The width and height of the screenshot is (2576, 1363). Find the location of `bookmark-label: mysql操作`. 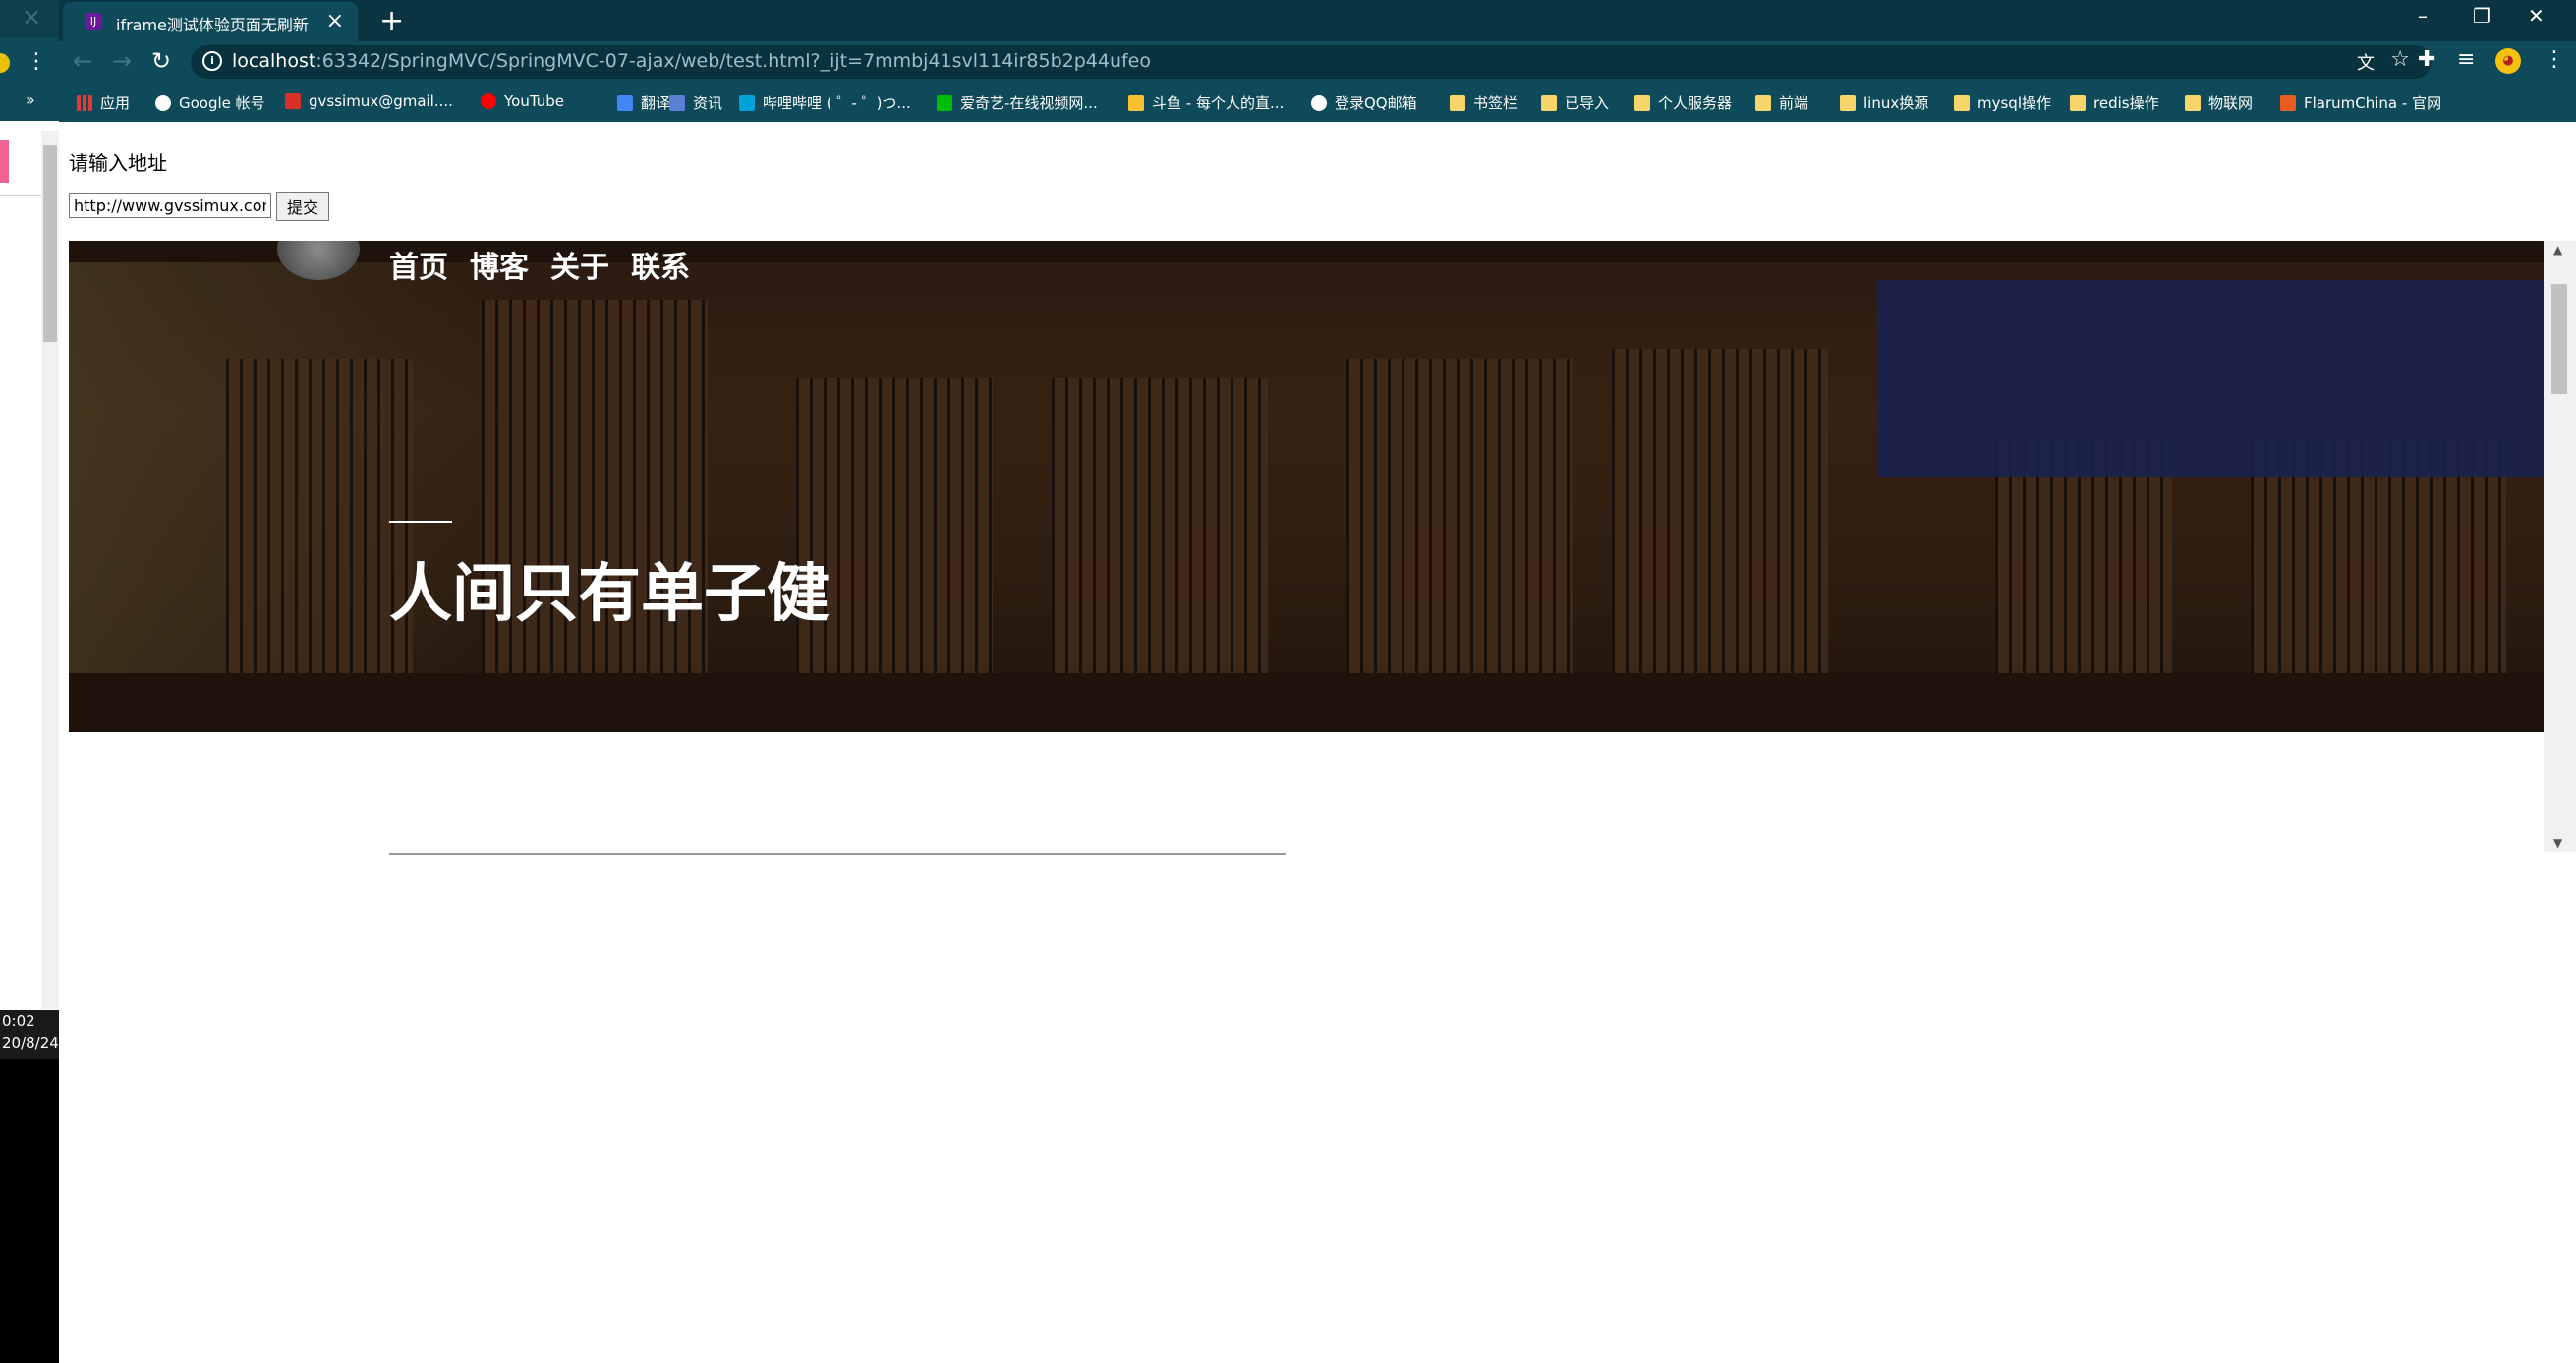

bookmark-label: mysql操作 is located at coordinates (2014, 103).